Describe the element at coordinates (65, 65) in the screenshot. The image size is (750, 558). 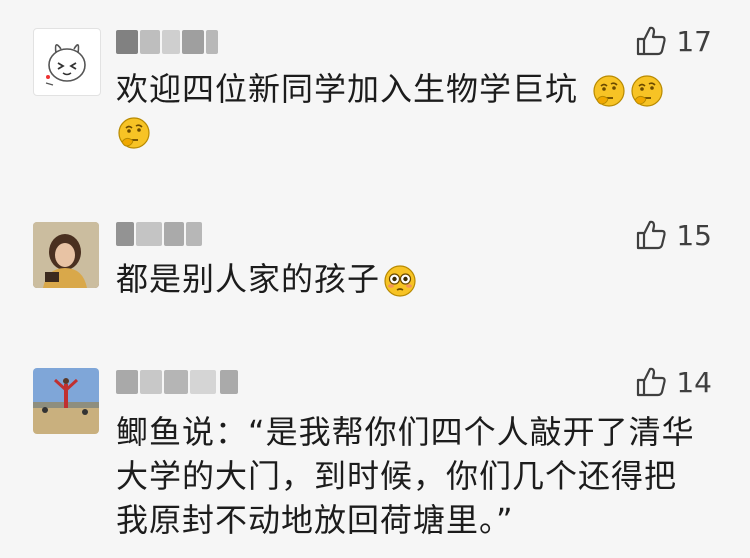
I see `cartoon-rabbit-avatar-icon` at that location.